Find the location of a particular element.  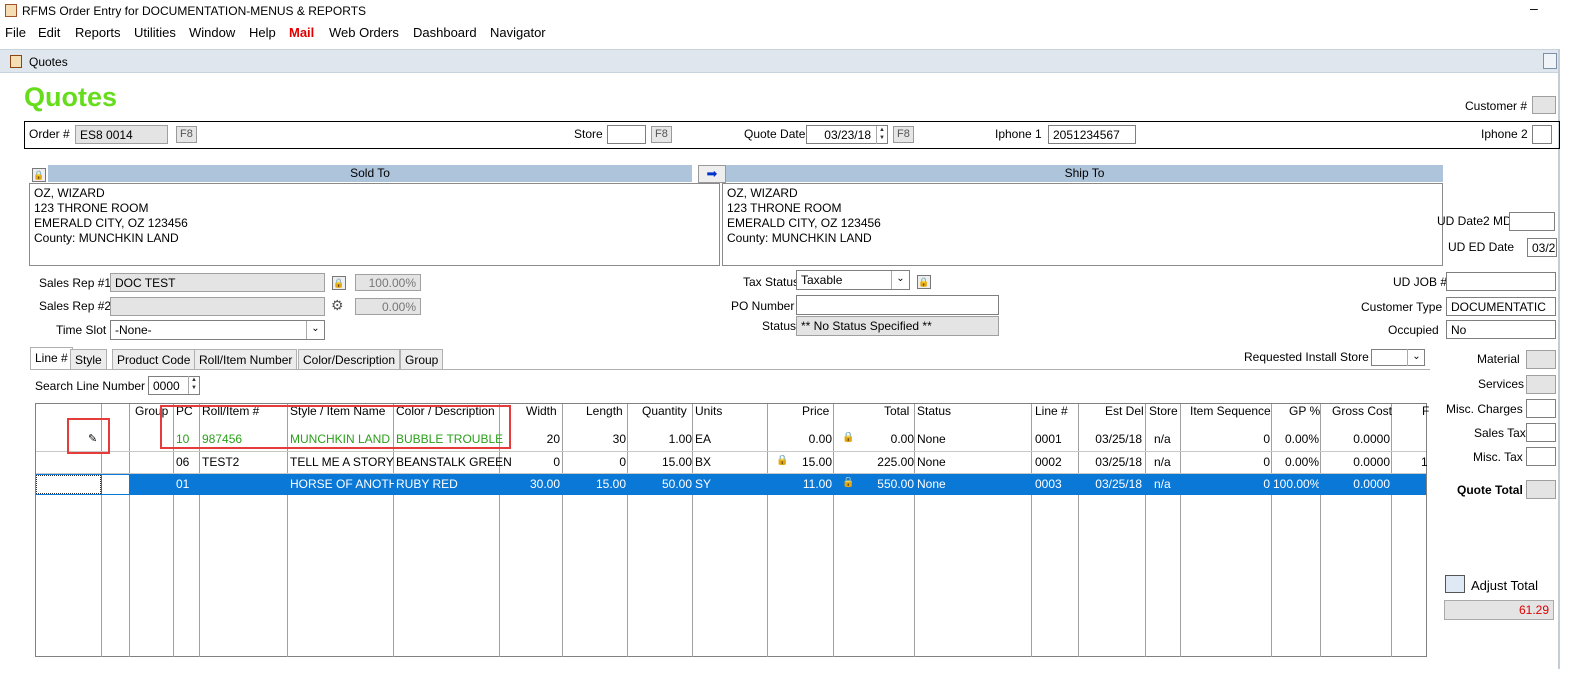

menu-navigator: Navigator is located at coordinates (518, 32).